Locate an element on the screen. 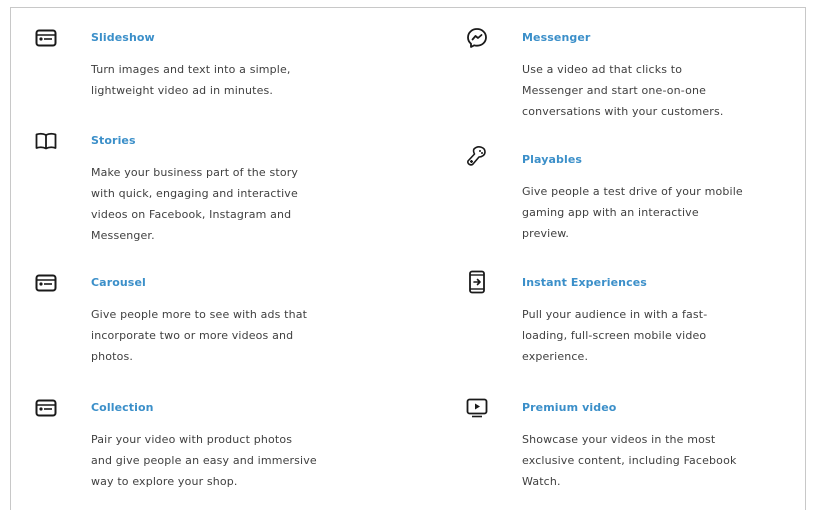 The image size is (816, 510). description-line: photos. is located at coordinates (112, 356).